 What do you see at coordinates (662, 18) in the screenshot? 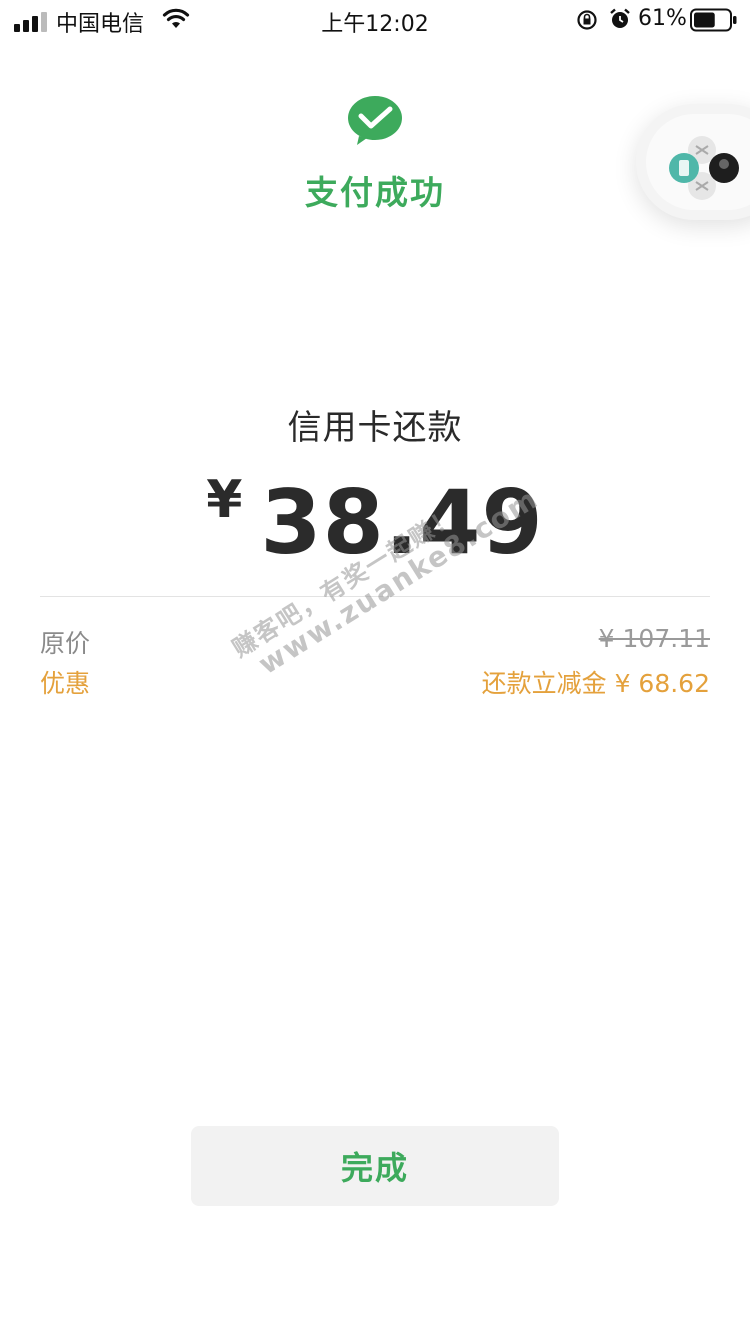
I see `battery-percent: 61%` at bounding box center [662, 18].